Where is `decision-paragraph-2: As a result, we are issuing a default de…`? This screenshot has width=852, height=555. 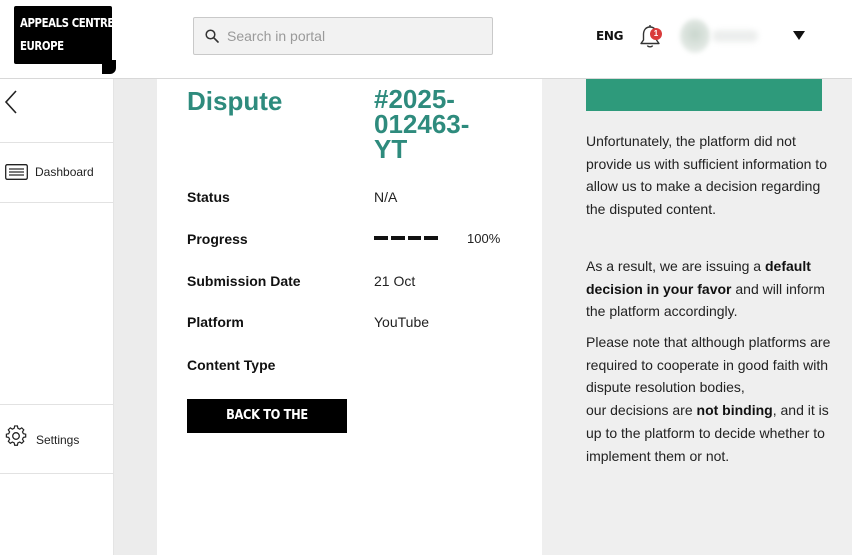
decision-paragraph-2: As a result, we are issuing a default de… is located at coordinates (713, 289).